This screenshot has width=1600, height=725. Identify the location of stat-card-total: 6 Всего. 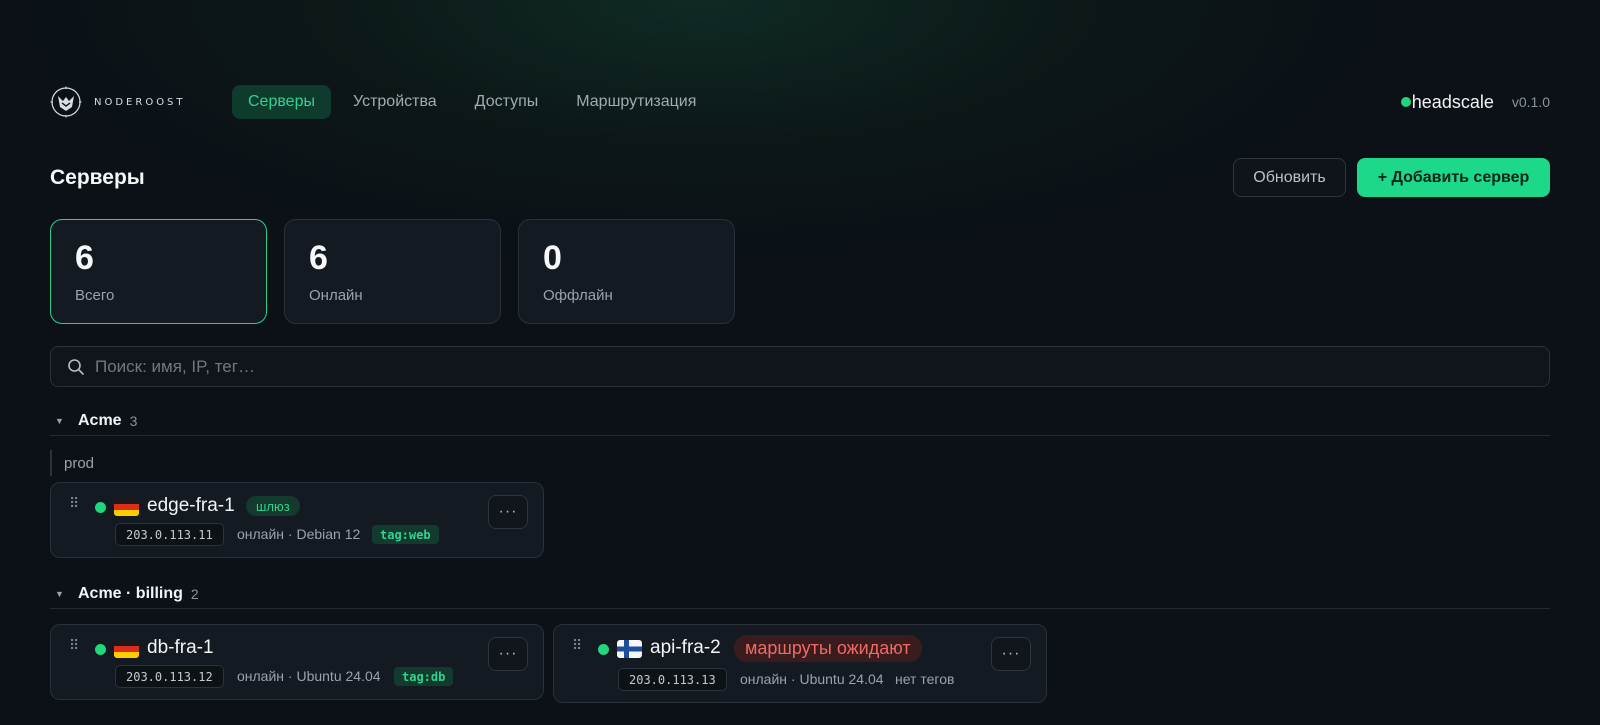
(158, 271).